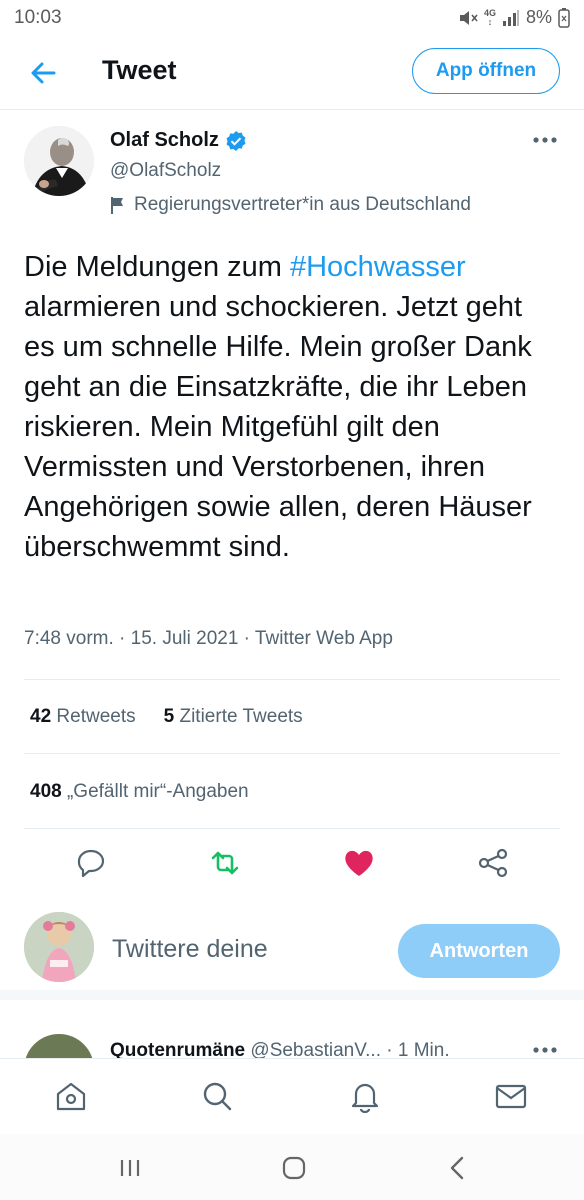  Describe the element at coordinates (59, 1046) in the screenshot. I see `next-tweet-avatar` at that location.